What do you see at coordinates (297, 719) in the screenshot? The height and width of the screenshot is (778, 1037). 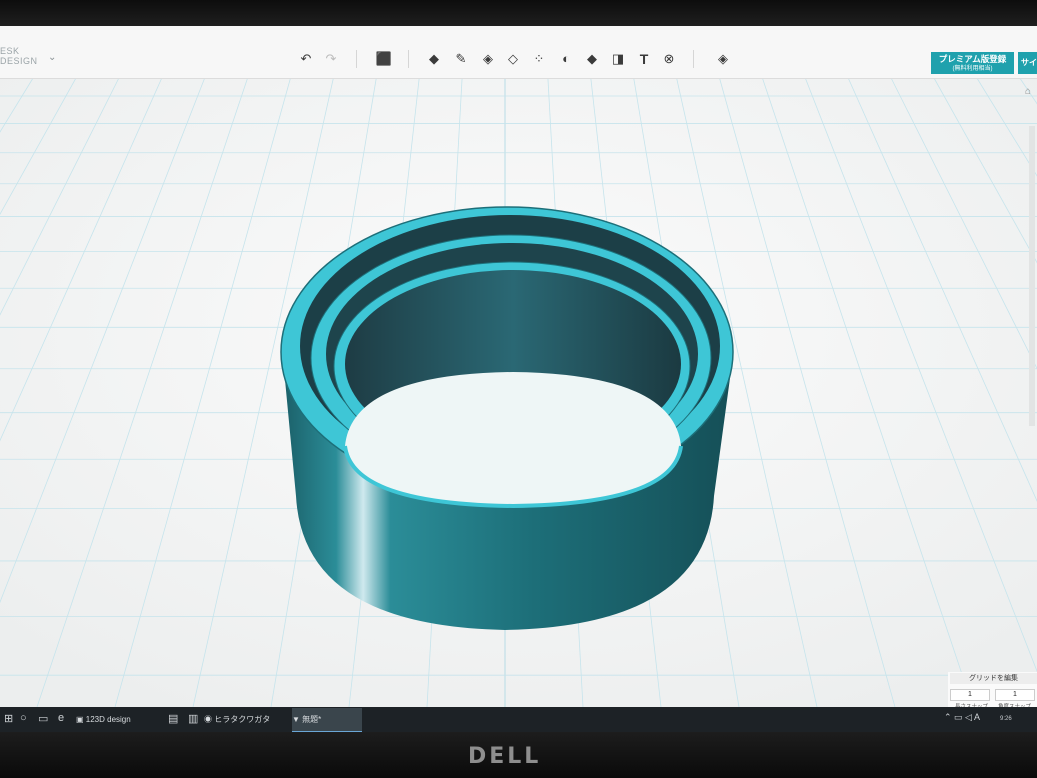 I see `app-icon: ▼` at bounding box center [297, 719].